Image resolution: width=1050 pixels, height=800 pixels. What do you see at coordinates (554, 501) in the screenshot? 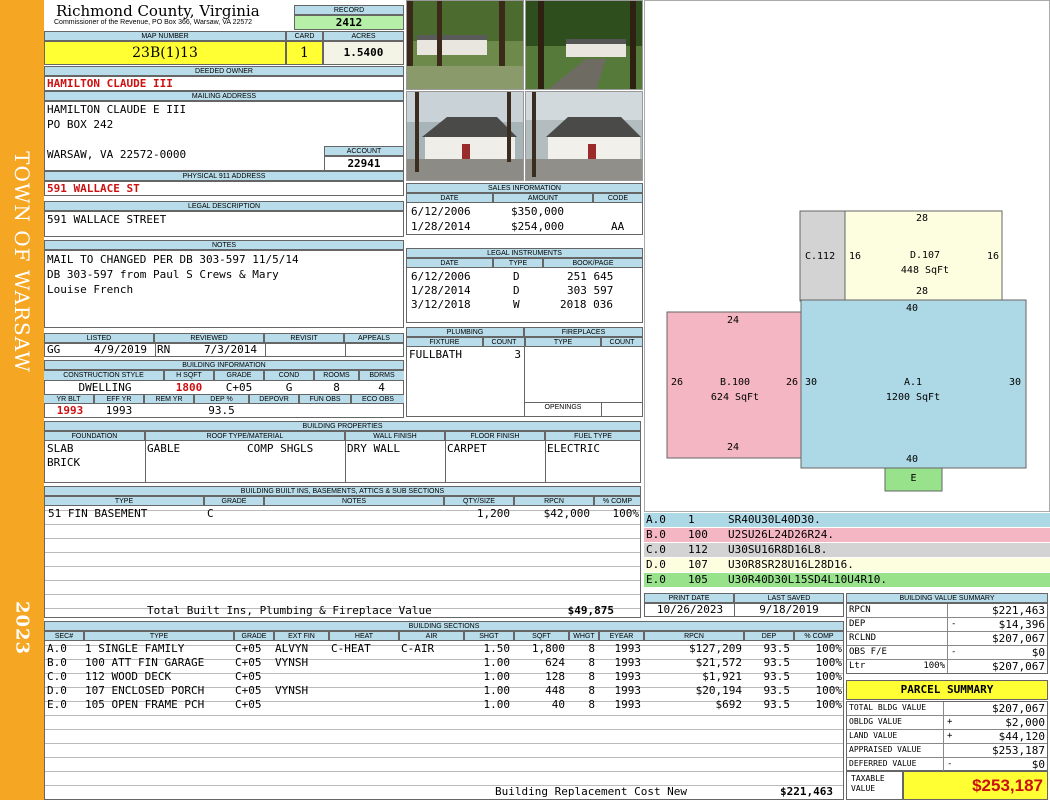
I see `bt-h-rpcn: RPCN` at bounding box center [554, 501].